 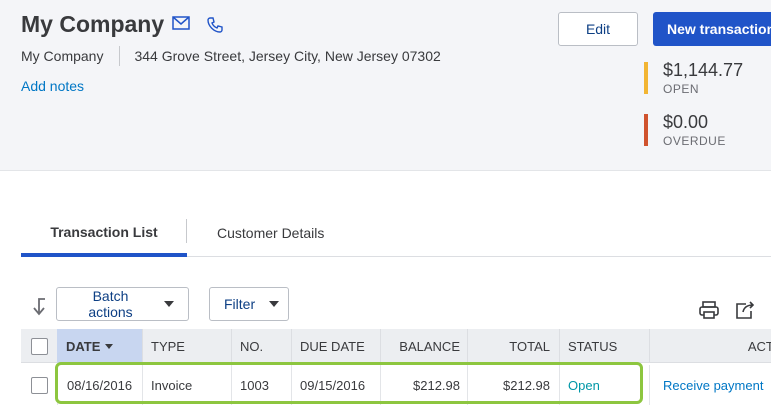 What do you see at coordinates (181, 25) in the screenshot?
I see `email-icon` at bounding box center [181, 25].